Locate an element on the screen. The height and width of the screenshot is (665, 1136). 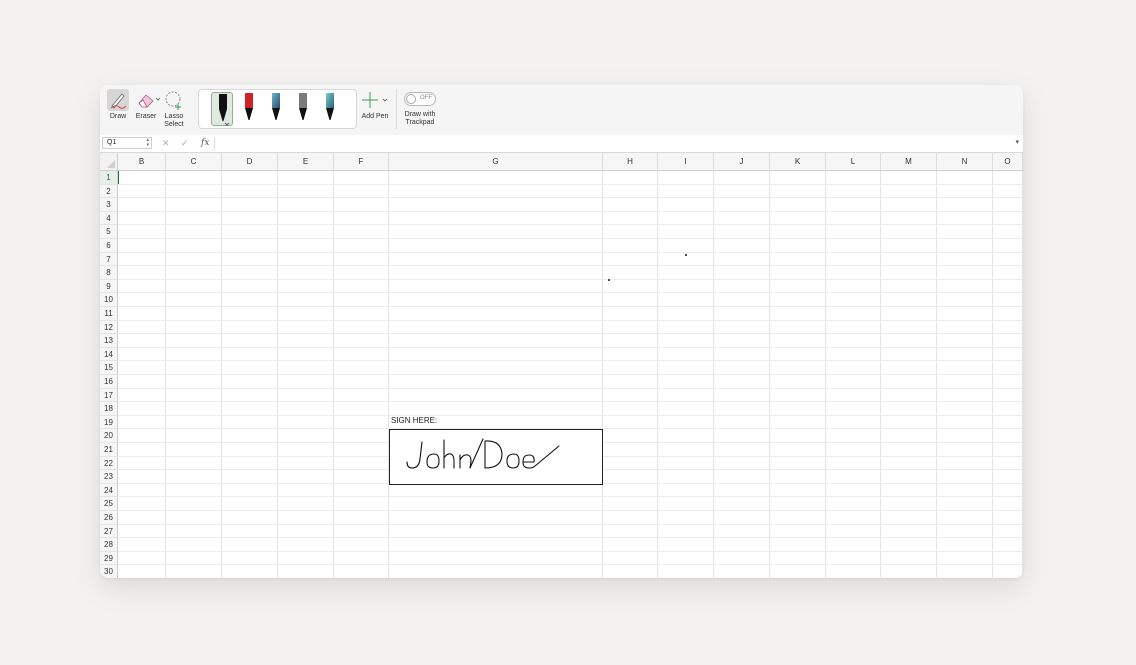
add-pen-plus-icon is located at coordinates (375, 100).